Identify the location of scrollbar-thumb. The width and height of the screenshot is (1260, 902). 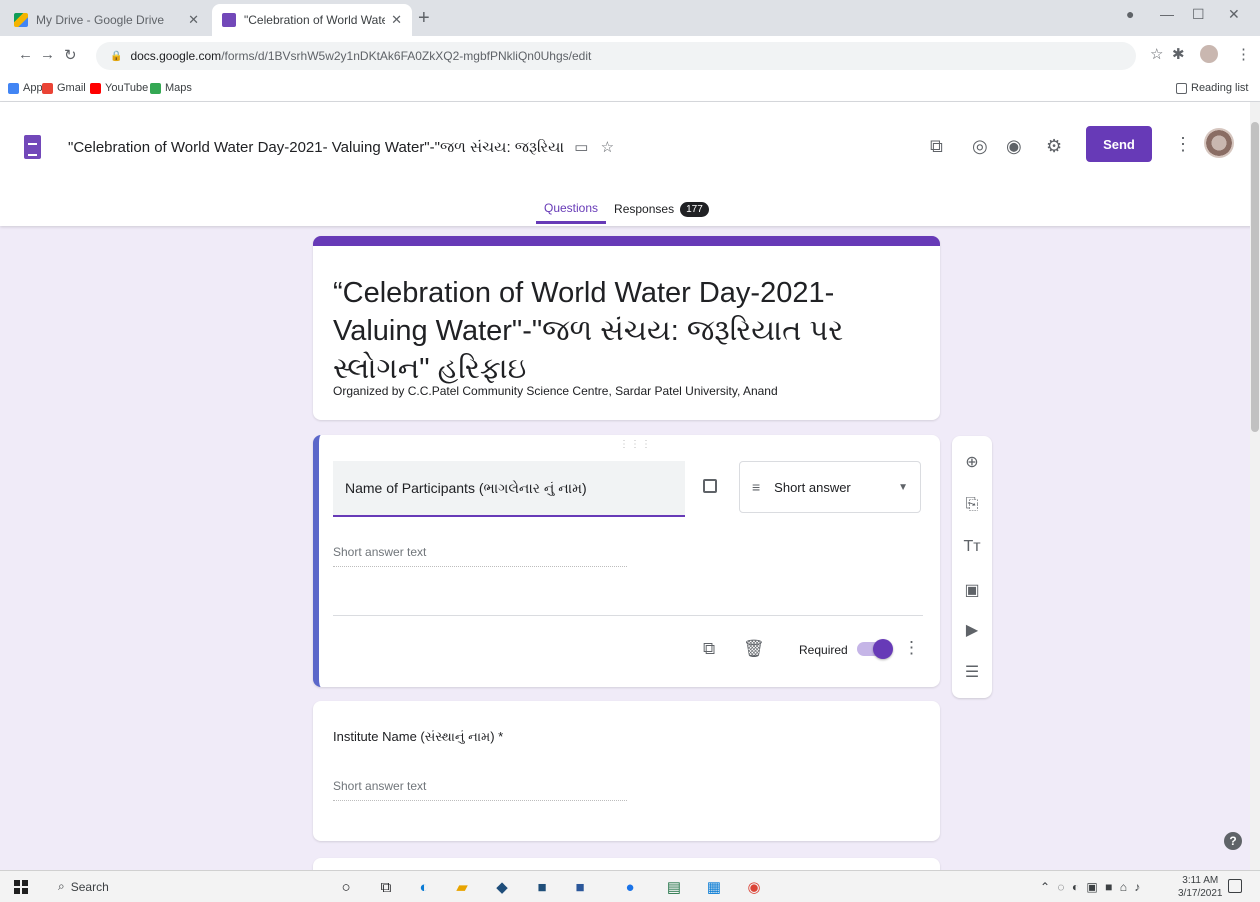
(1255, 277).